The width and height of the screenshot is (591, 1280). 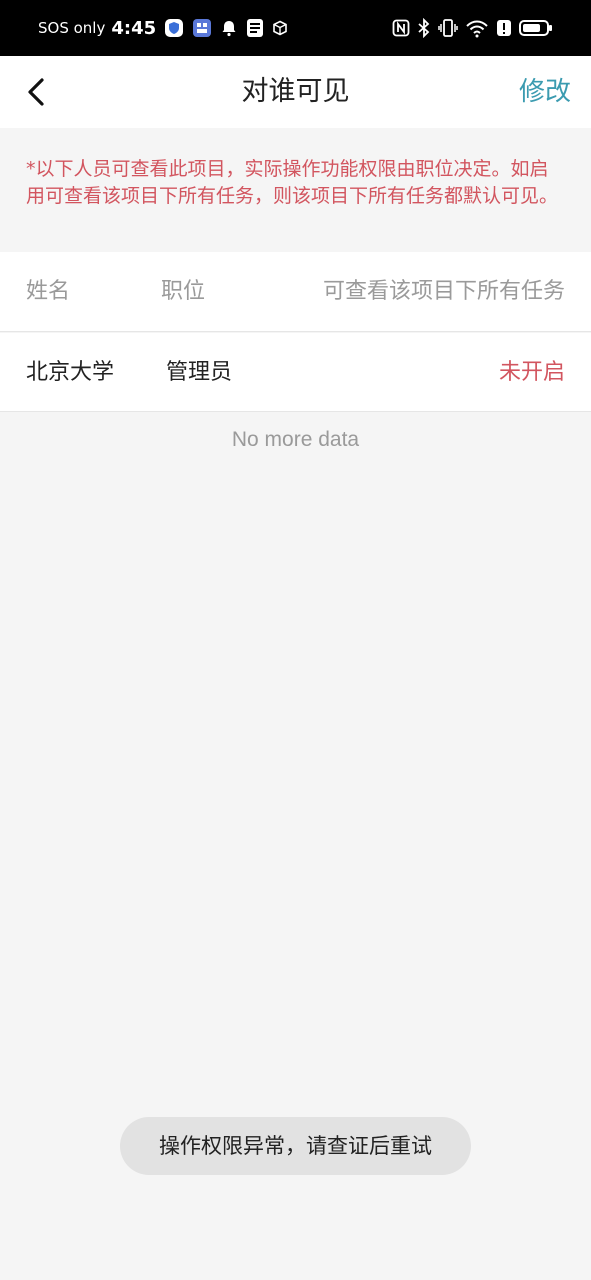 I want to click on battery-icon, so click(x=536, y=28).